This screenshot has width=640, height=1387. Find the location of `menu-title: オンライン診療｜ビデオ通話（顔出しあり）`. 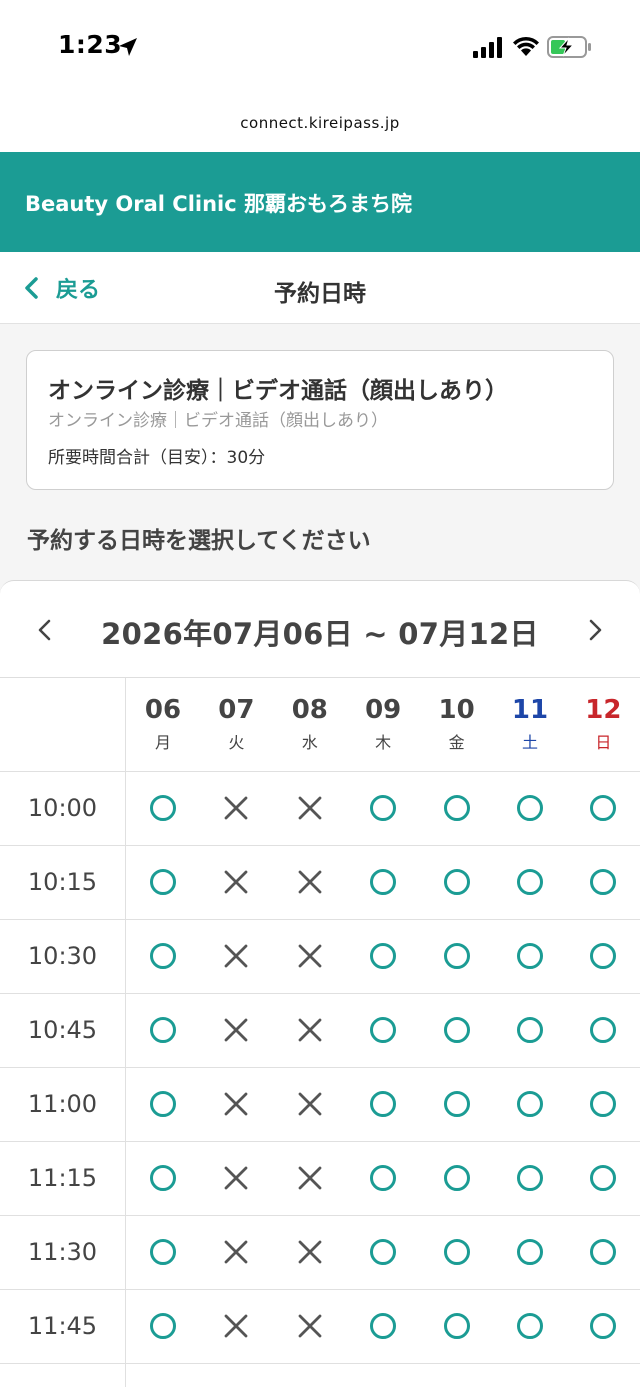

menu-title: オンライン診療｜ビデオ通話（顔出しあり） is located at coordinates (278, 391).